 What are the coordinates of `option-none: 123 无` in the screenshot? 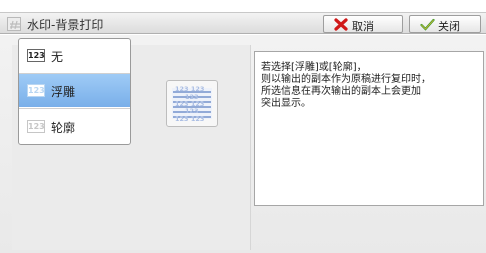 It's located at (74, 55).